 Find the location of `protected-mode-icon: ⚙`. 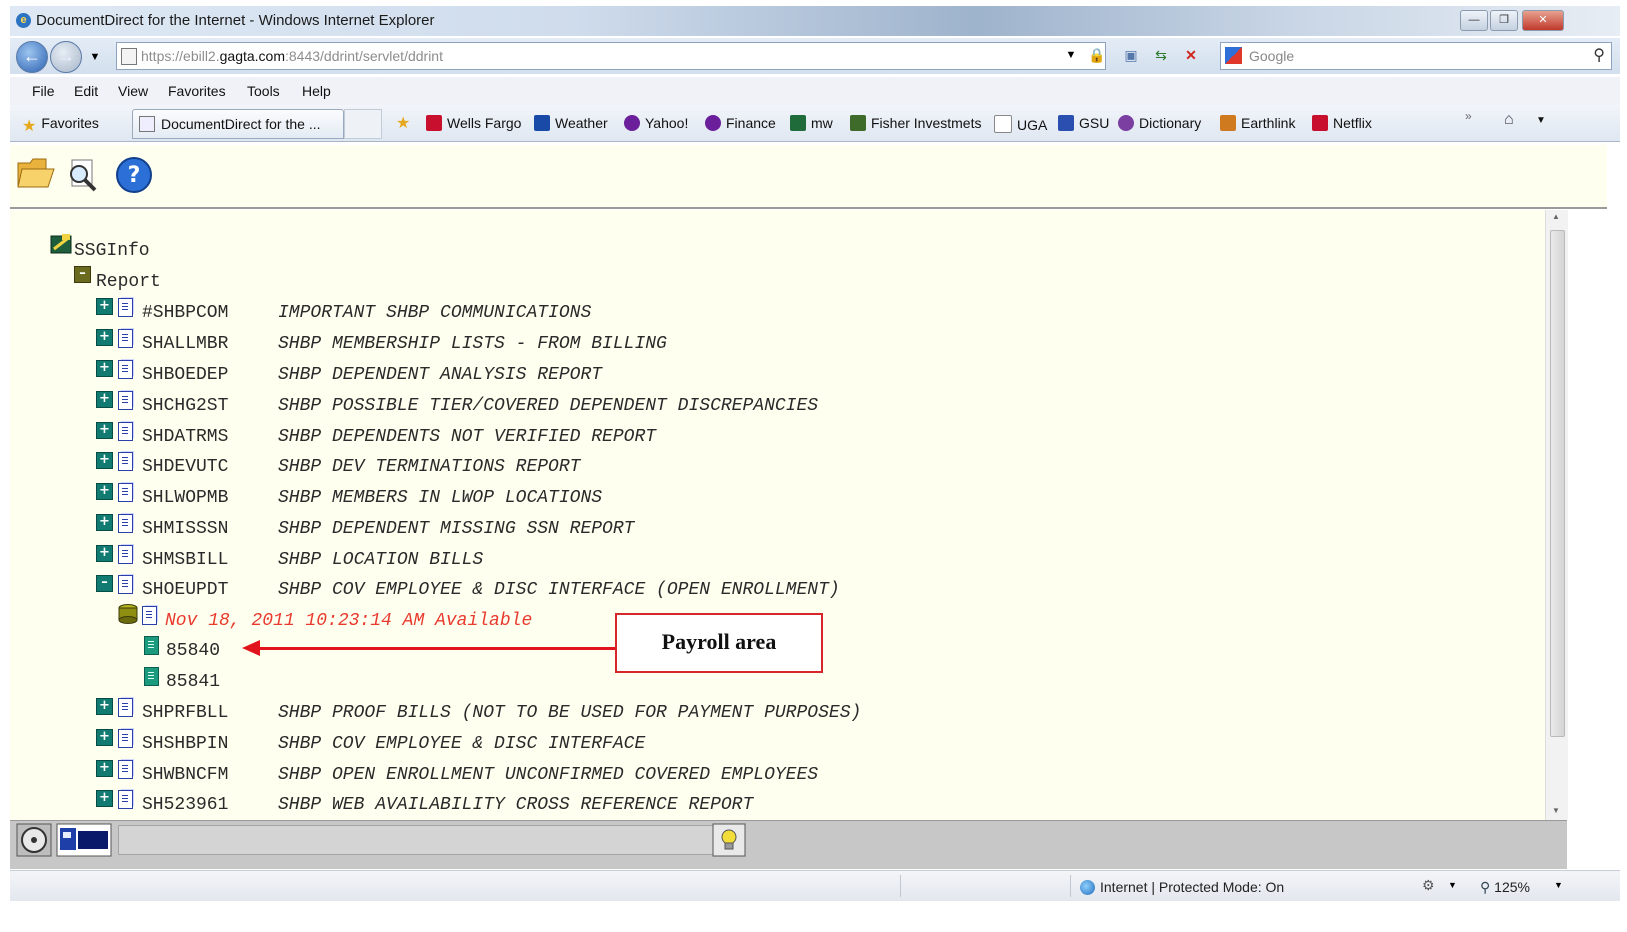

protected-mode-icon: ⚙ is located at coordinates (1428, 885).